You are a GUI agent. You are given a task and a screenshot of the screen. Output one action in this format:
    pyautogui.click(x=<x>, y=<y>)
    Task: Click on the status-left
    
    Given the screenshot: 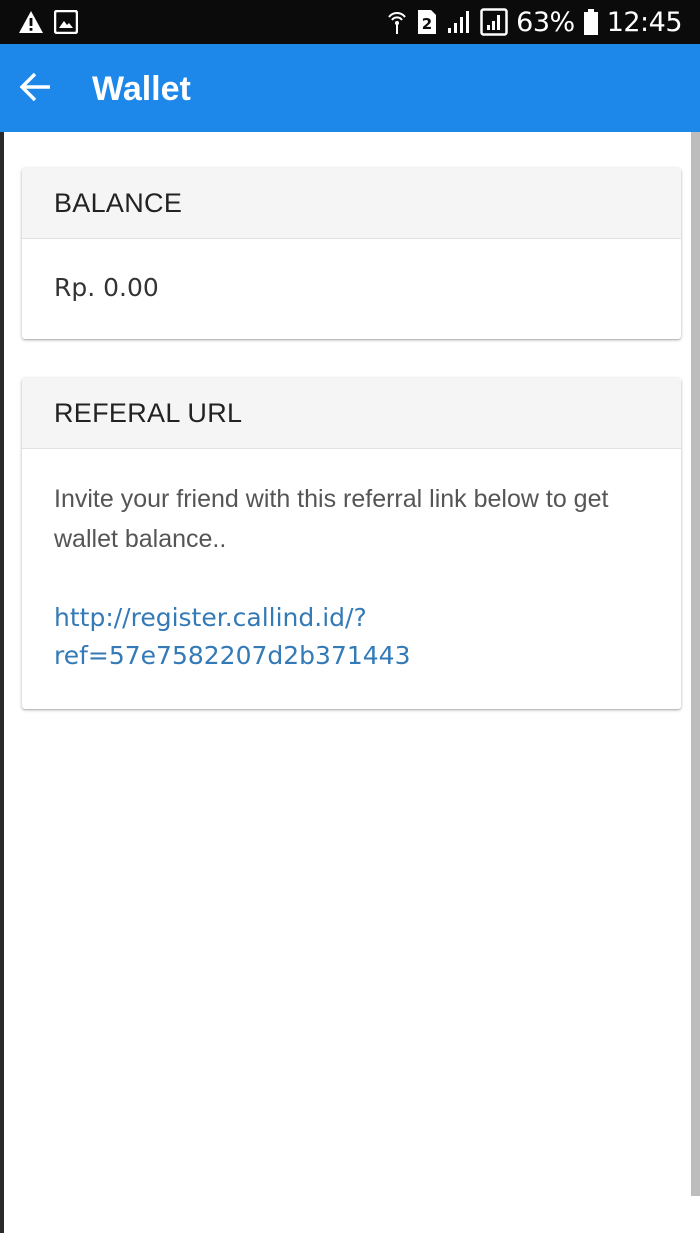 What is the action you would take?
    pyautogui.click(x=48, y=22)
    